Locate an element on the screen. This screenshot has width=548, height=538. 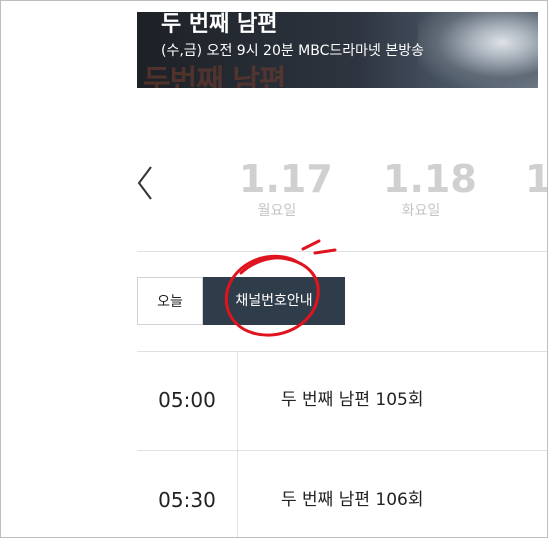
tab-channel-guide: 채널번호안내 is located at coordinates (274, 301).